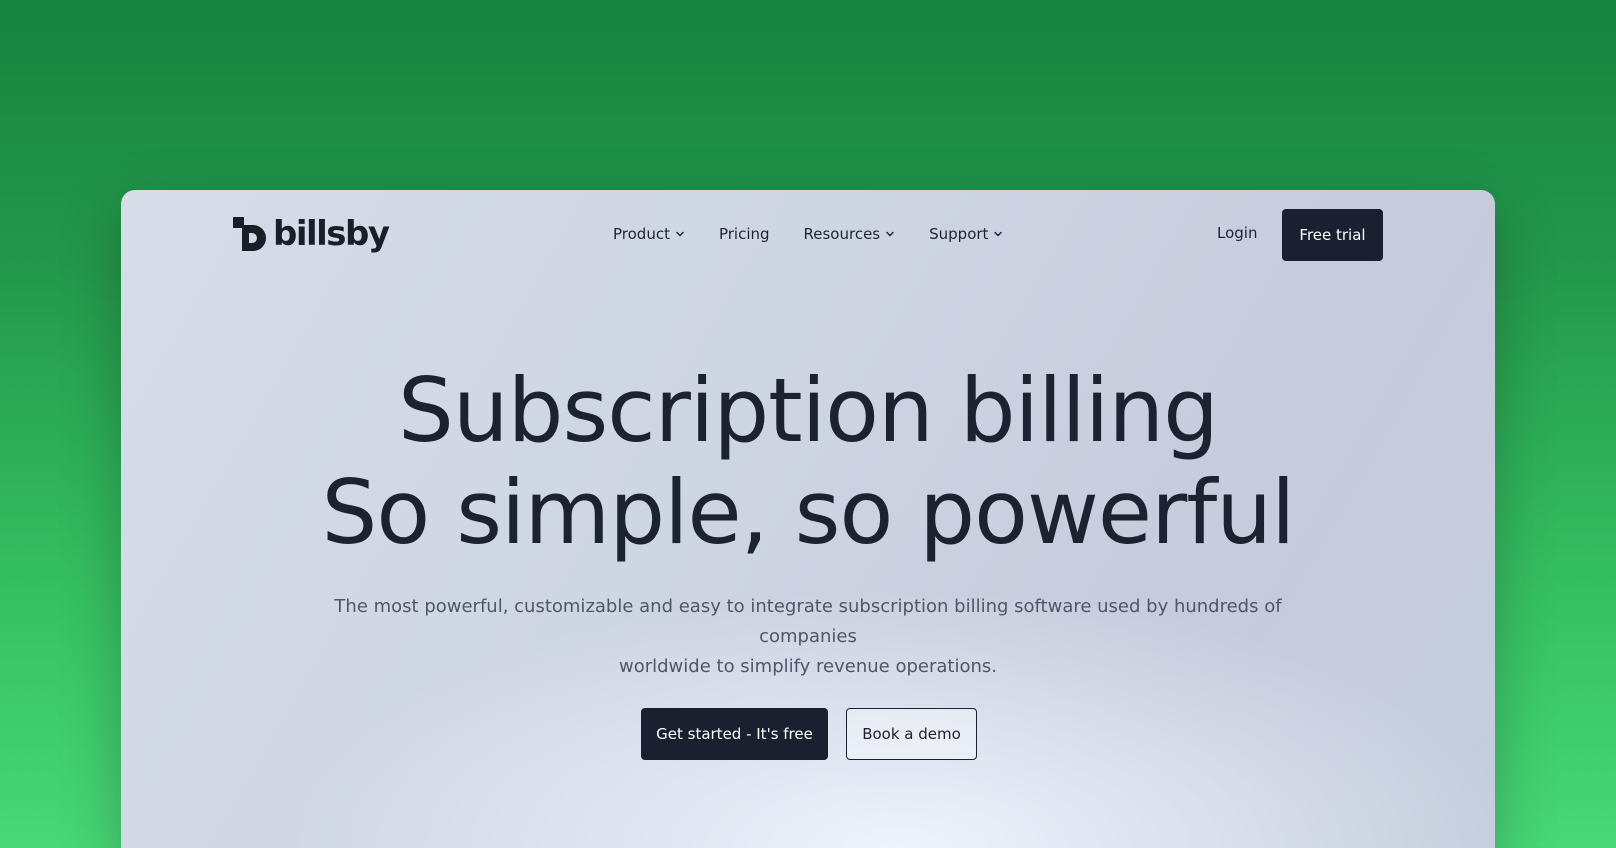 Image resolution: width=1616 pixels, height=848 pixels. Describe the element at coordinates (1332, 235) in the screenshot. I see `free-trial-button: Free trial` at that location.